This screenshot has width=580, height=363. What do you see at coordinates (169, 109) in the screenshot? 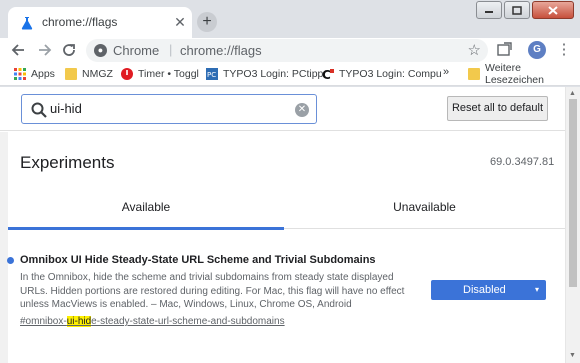
I see `flags-search-input: ui-hid ✕` at bounding box center [169, 109].